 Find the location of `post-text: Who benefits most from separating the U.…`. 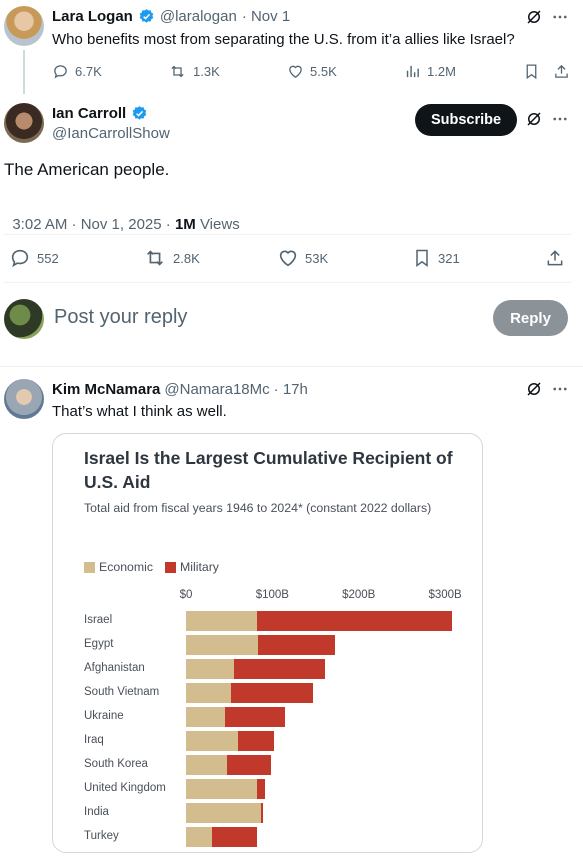

post-text: Who benefits most from separating the U.… is located at coordinates (283, 39).